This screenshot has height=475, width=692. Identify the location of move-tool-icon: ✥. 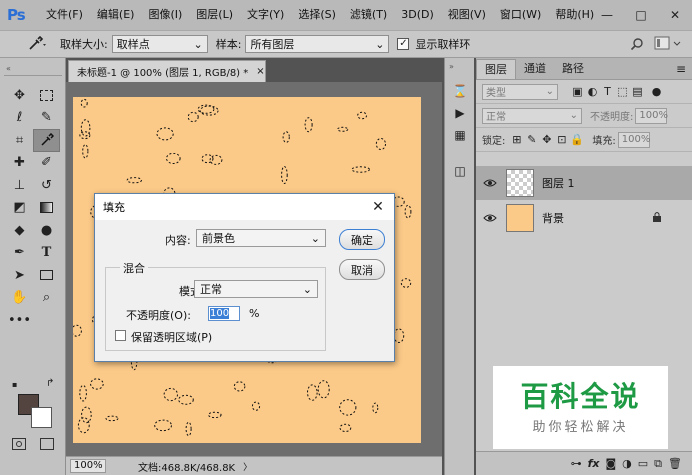
(19, 95).